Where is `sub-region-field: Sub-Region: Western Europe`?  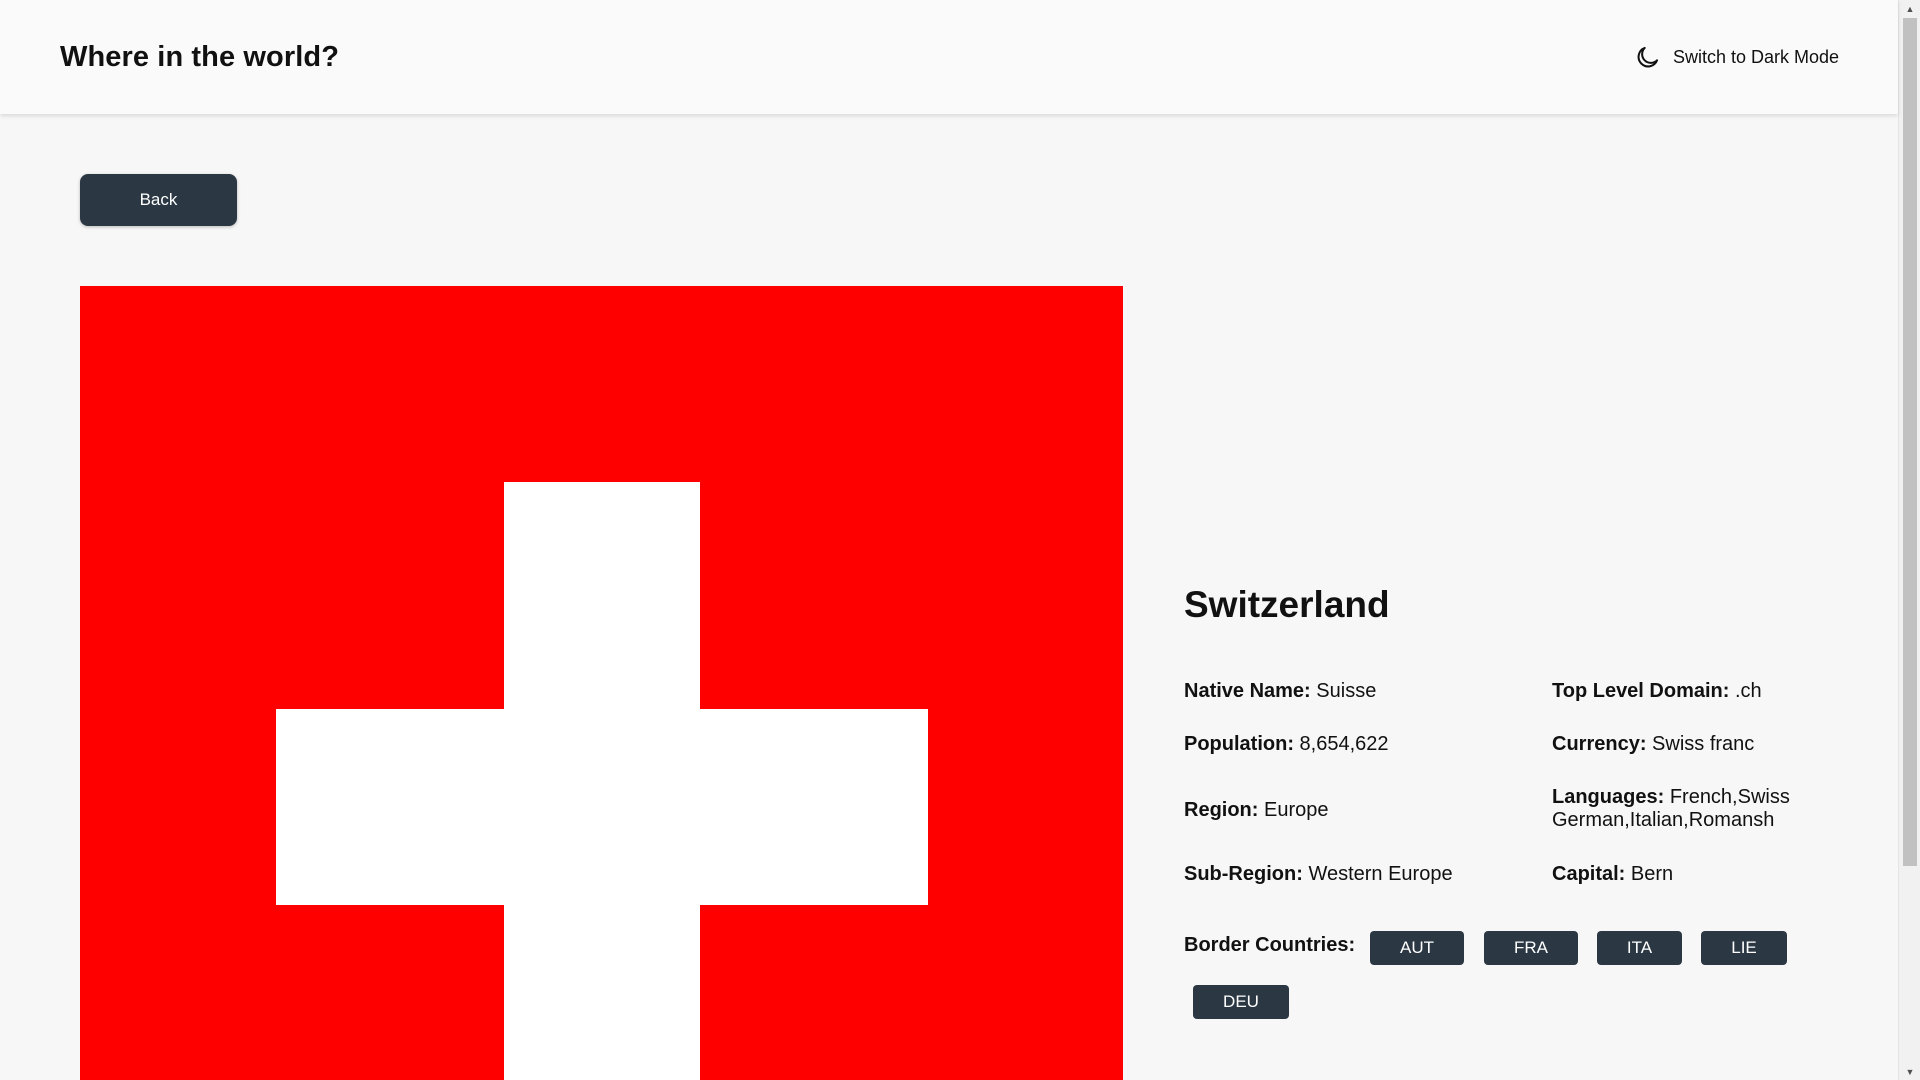 sub-region-field: Sub-Region: Western Europe is located at coordinates (1354, 874).